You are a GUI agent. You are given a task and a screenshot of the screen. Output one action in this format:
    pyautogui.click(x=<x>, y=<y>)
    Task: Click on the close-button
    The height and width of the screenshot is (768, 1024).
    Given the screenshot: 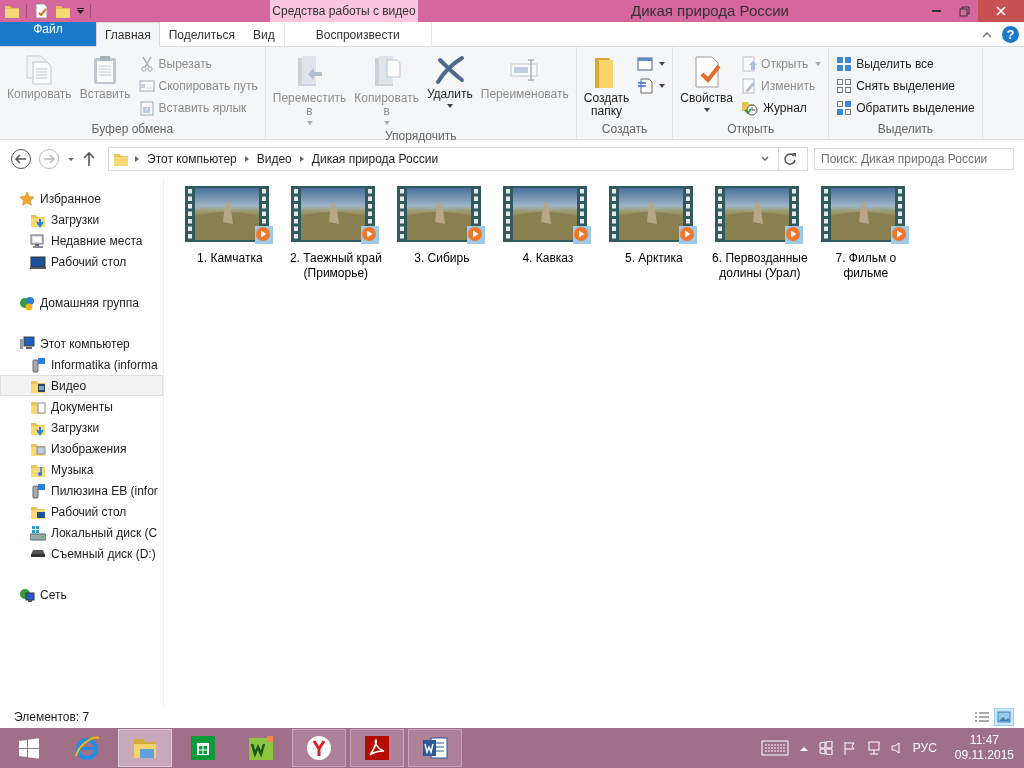 What is the action you would take?
    pyautogui.click(x=1001, y=11)
    